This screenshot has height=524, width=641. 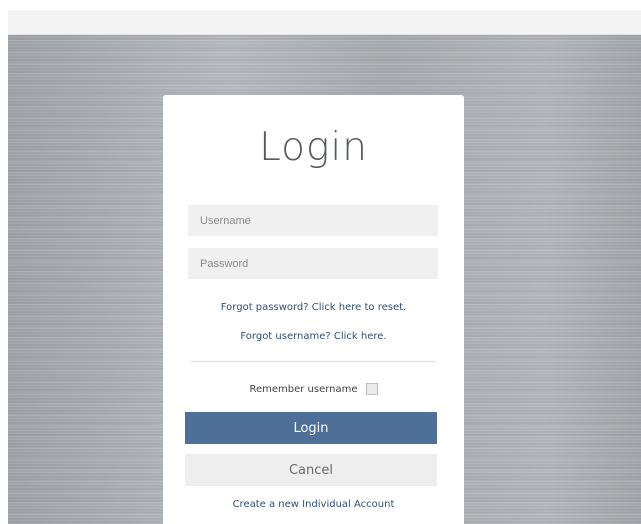 I want to click on top-bar, so click(x=324, y=22).